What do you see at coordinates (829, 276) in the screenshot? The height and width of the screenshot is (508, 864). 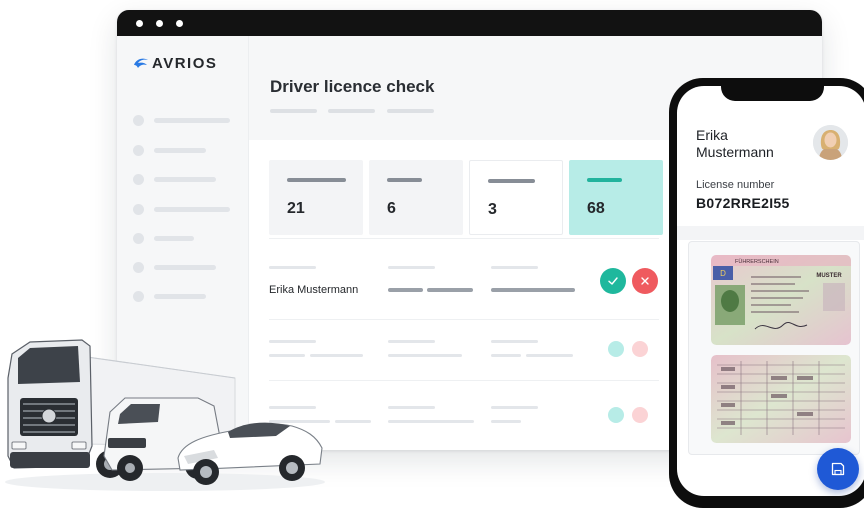 I see `license-front-type: MUSTER` at bounding box center [829, 276].